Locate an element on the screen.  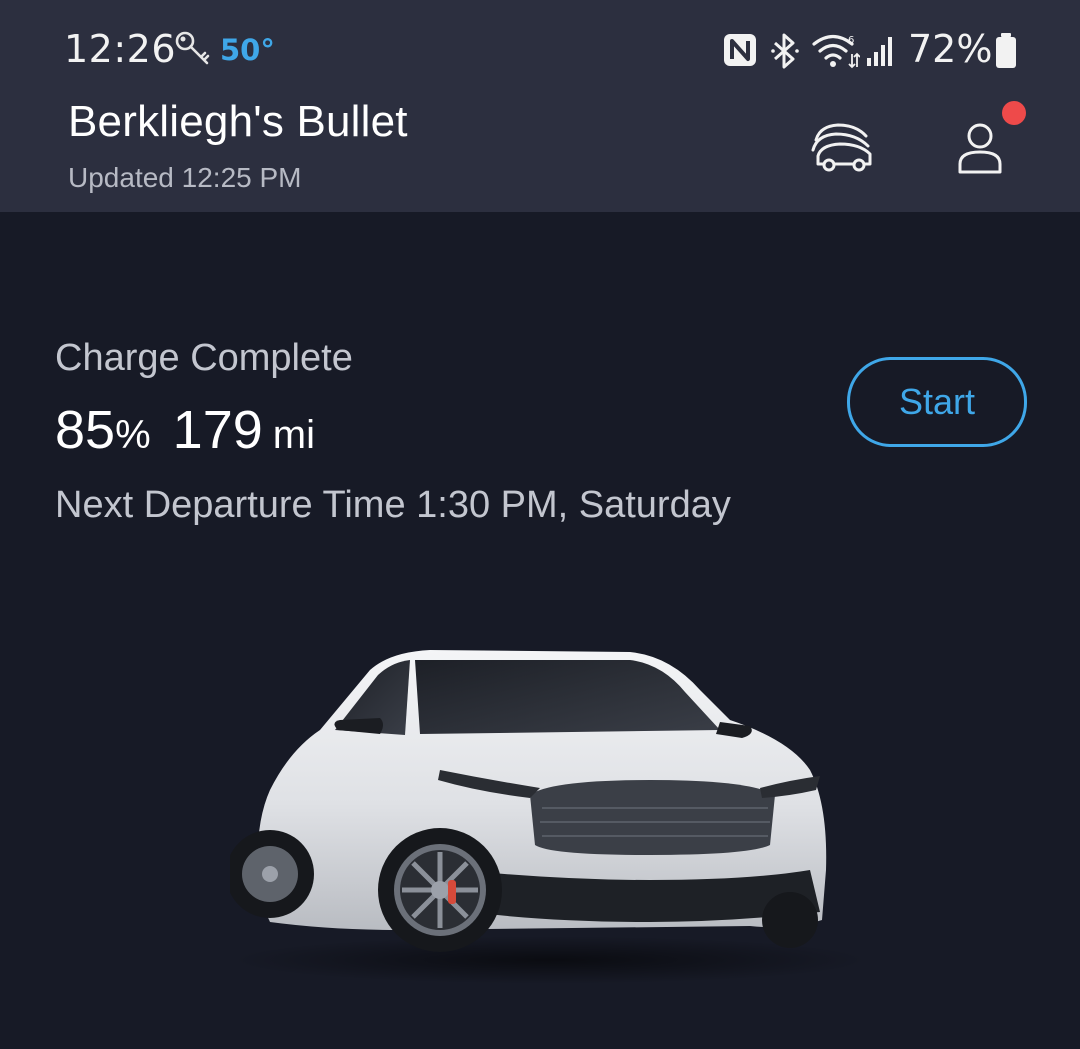
status-temperature: 50° is located at coordinates (247, 50).